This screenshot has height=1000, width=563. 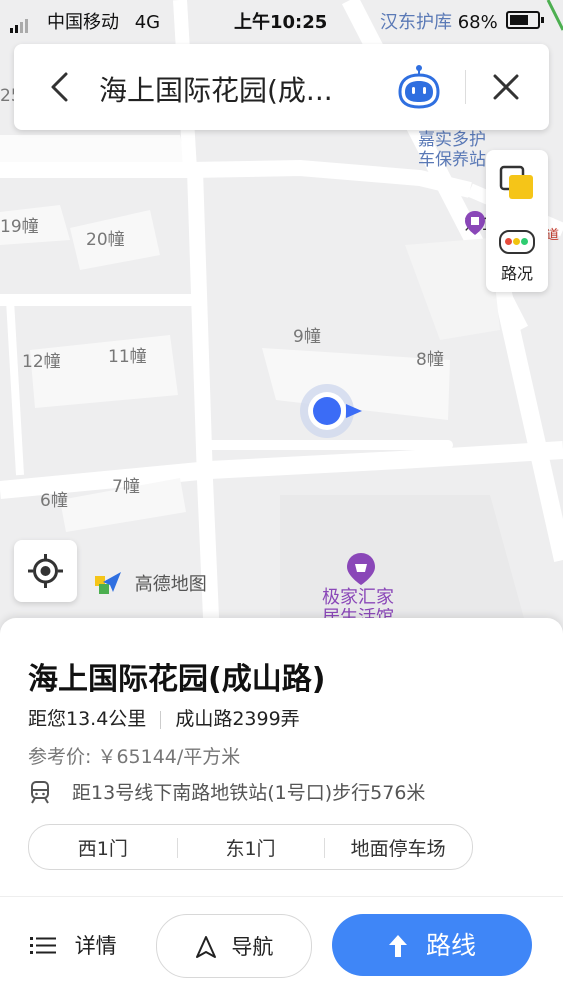 What do you see at coordinates (170, 584) in the screenshot?
I see `brand-name: 高德地图` at bounding box center [170, 584].